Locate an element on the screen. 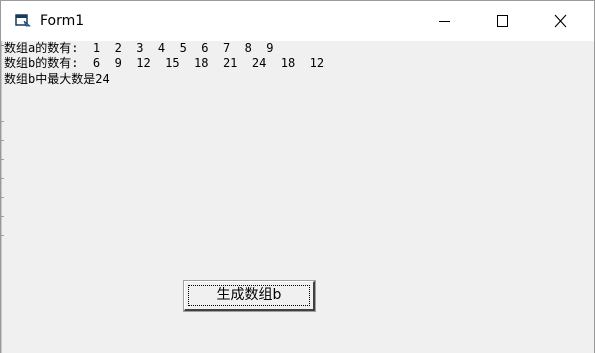  array-b-output: 数组b的数有: 6 9 12 15 18 21 24 18 12 is located at coordinates (164, 63).